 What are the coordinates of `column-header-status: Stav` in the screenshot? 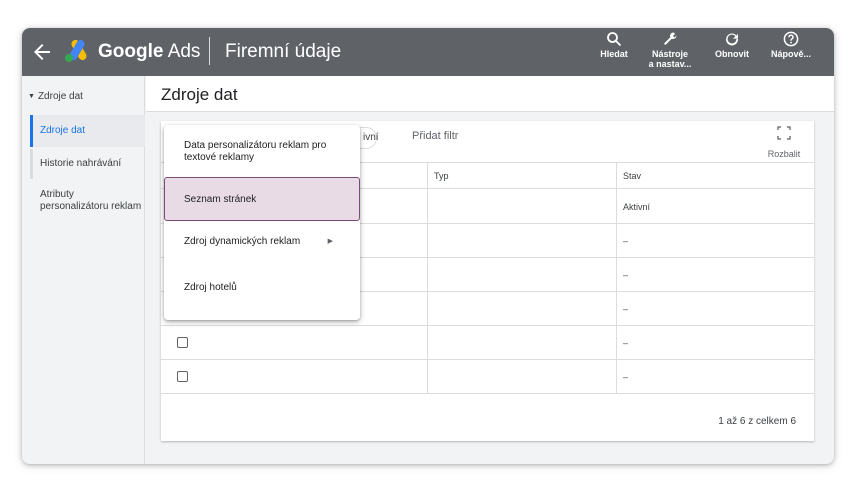 It's located at (632, 176).